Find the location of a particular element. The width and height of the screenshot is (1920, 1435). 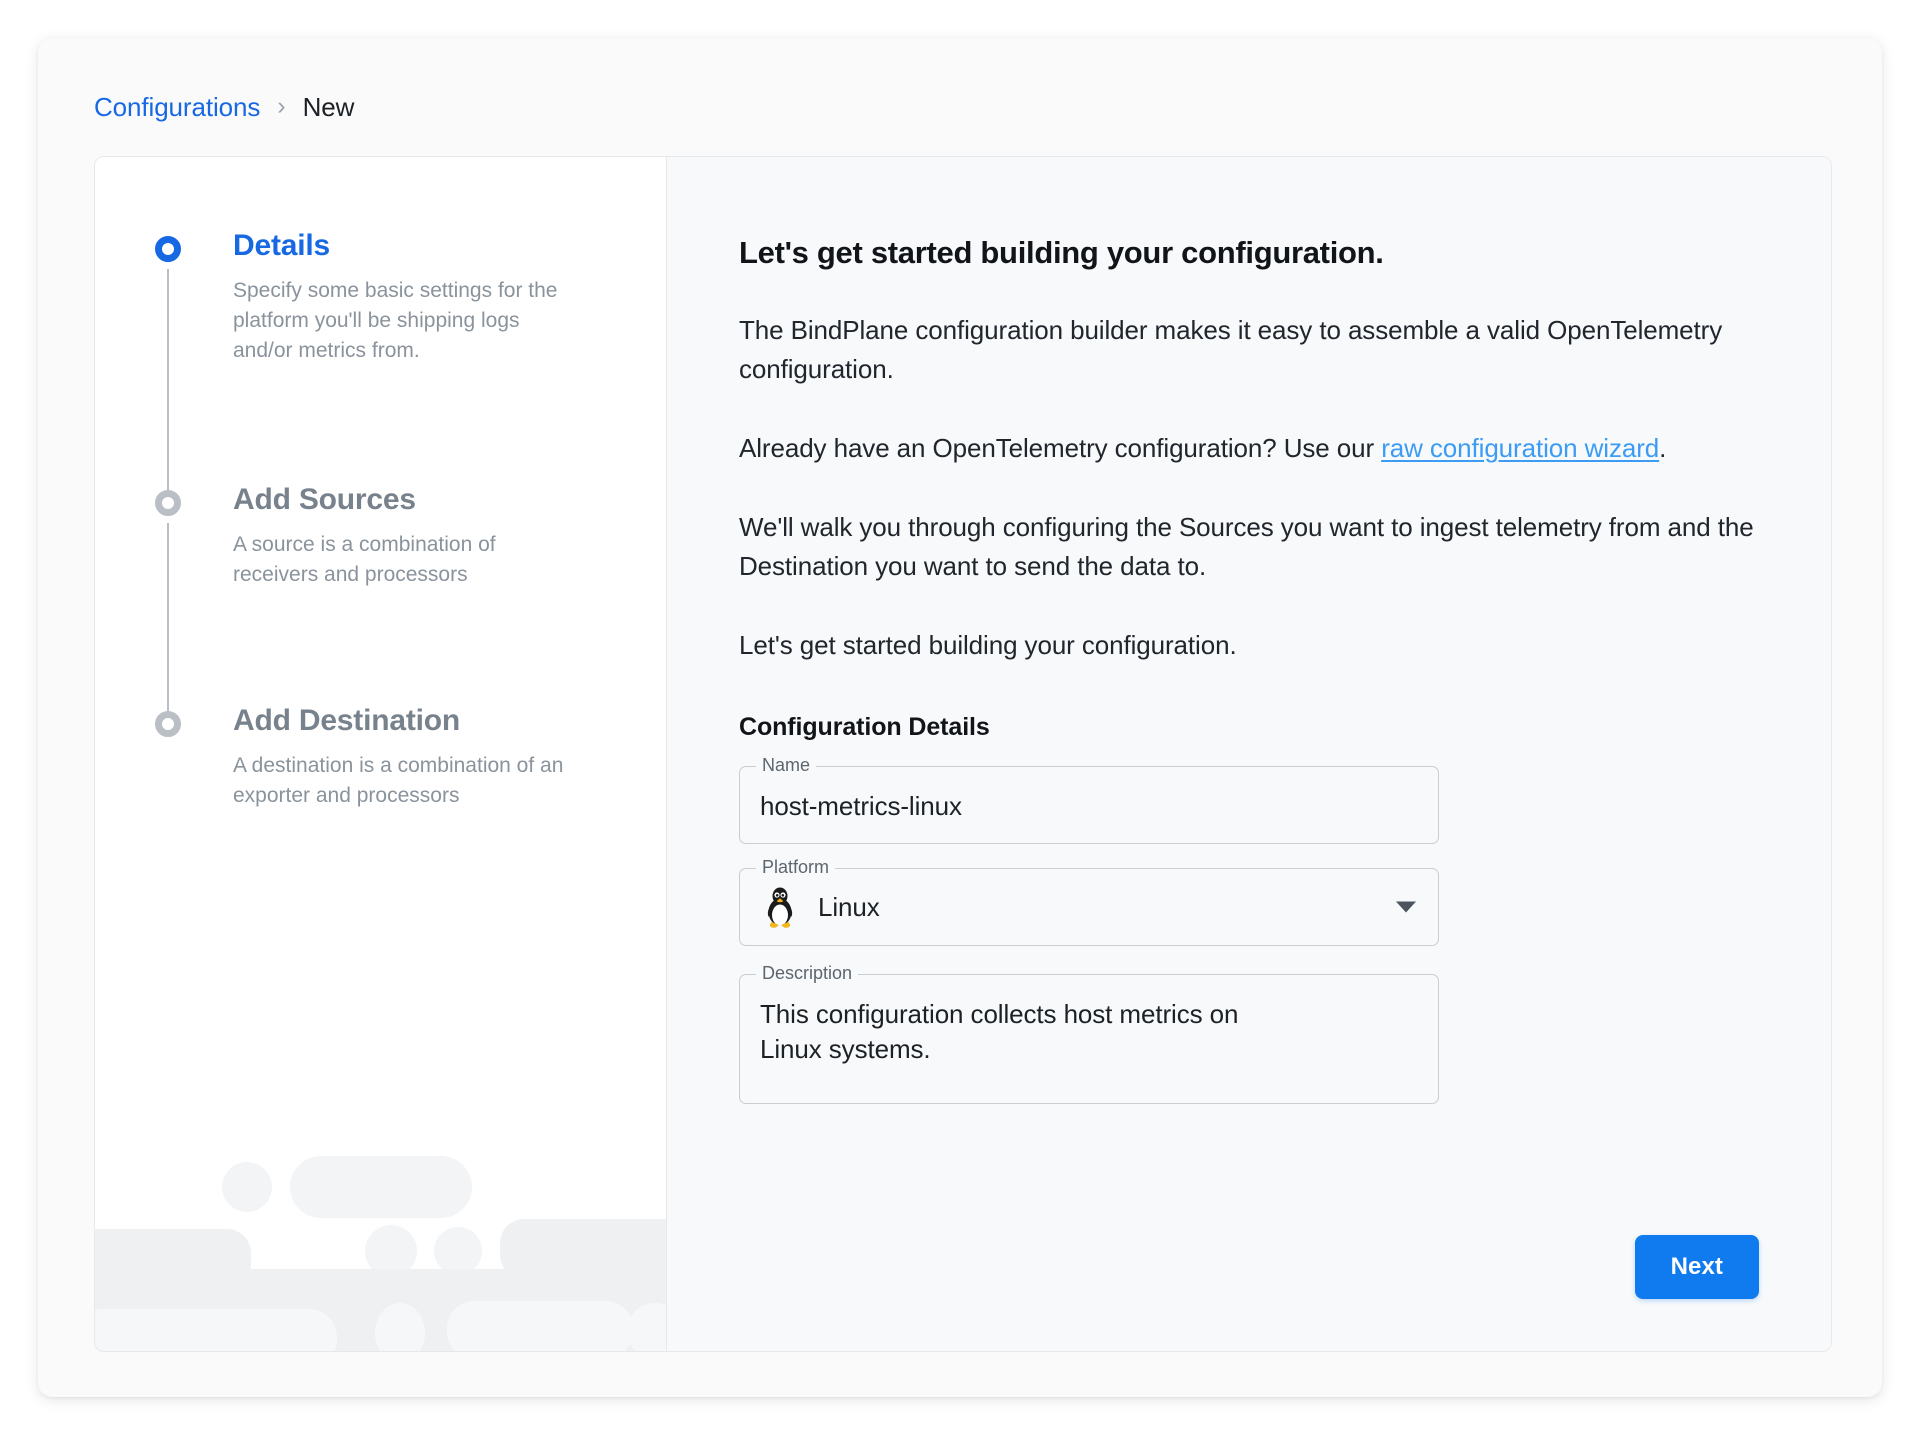

raw-wizard-suffix: . is located at coordinates (1663, 448).